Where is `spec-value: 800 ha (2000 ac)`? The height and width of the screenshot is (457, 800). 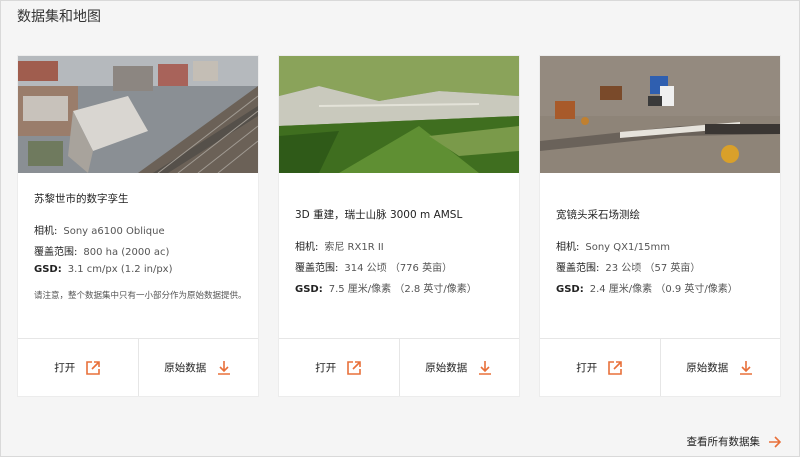 spec-value: 800 ha (2000 ac) is located at coordinates (126, 252).